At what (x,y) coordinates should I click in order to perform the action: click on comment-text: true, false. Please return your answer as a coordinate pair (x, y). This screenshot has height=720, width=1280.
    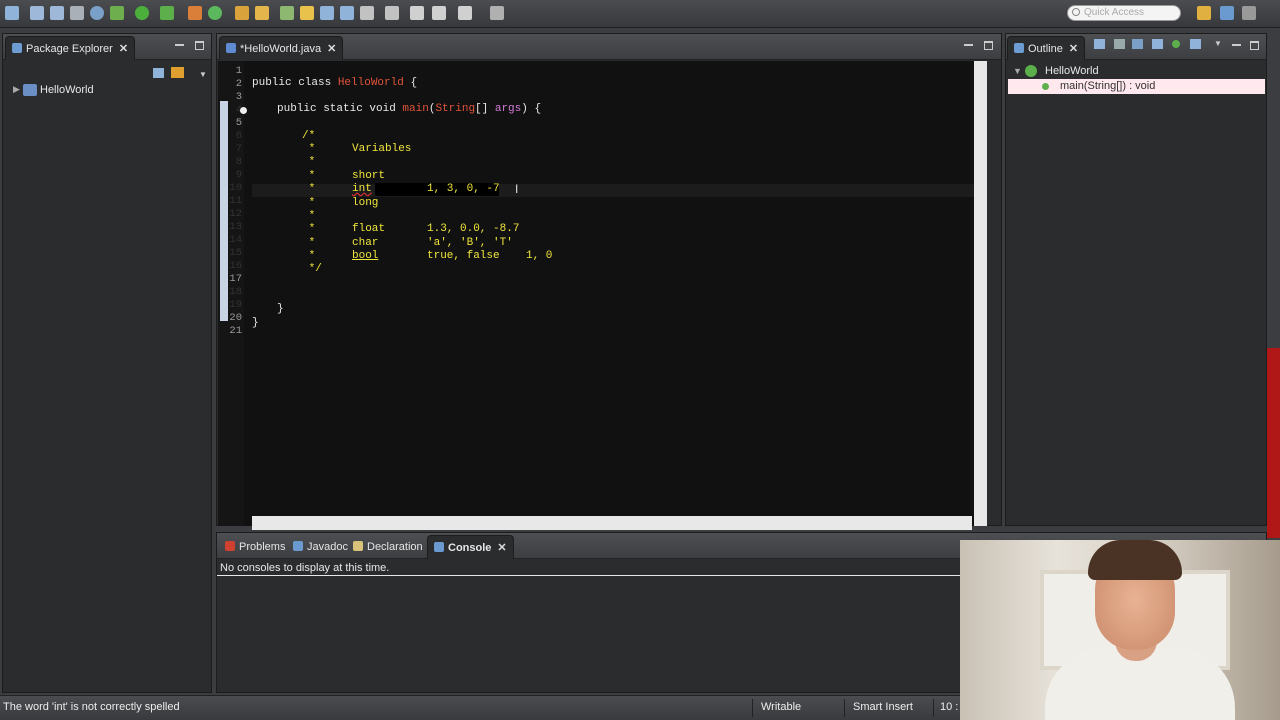
    Looking at the image, I should click on (463, 256).